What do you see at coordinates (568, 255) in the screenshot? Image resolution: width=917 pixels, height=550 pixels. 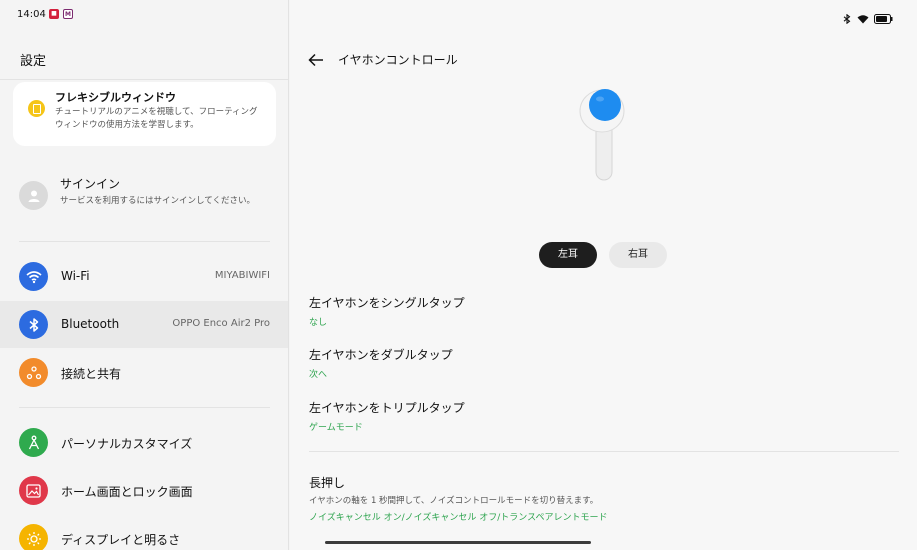 I see `tab-left-ear: 左耳` at bounding box center [568, 255].